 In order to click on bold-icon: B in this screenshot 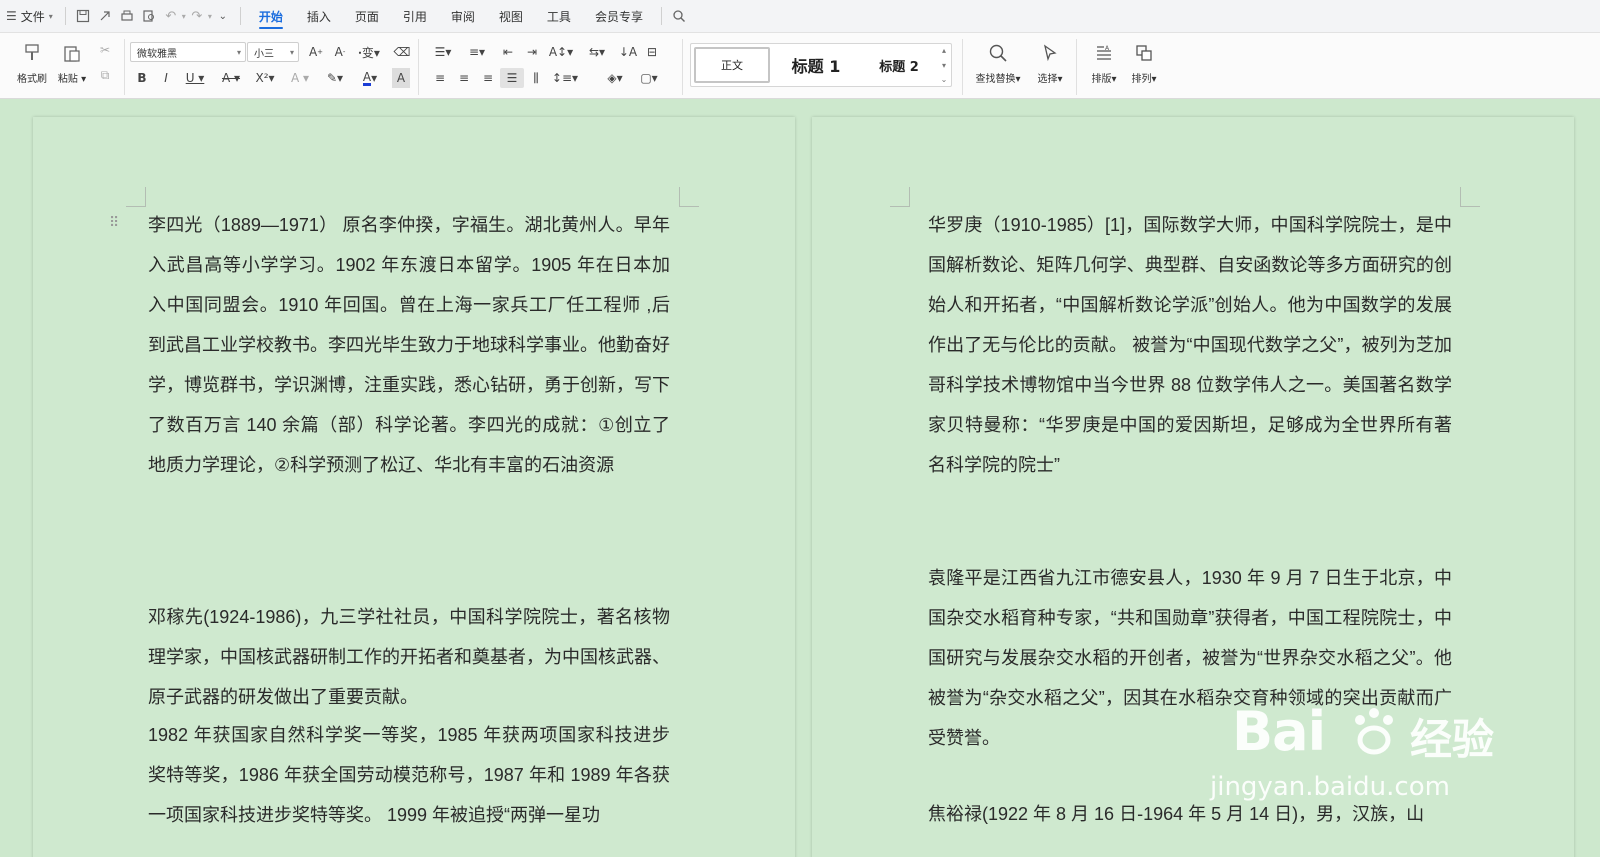, I will do `click(142, 78)`.